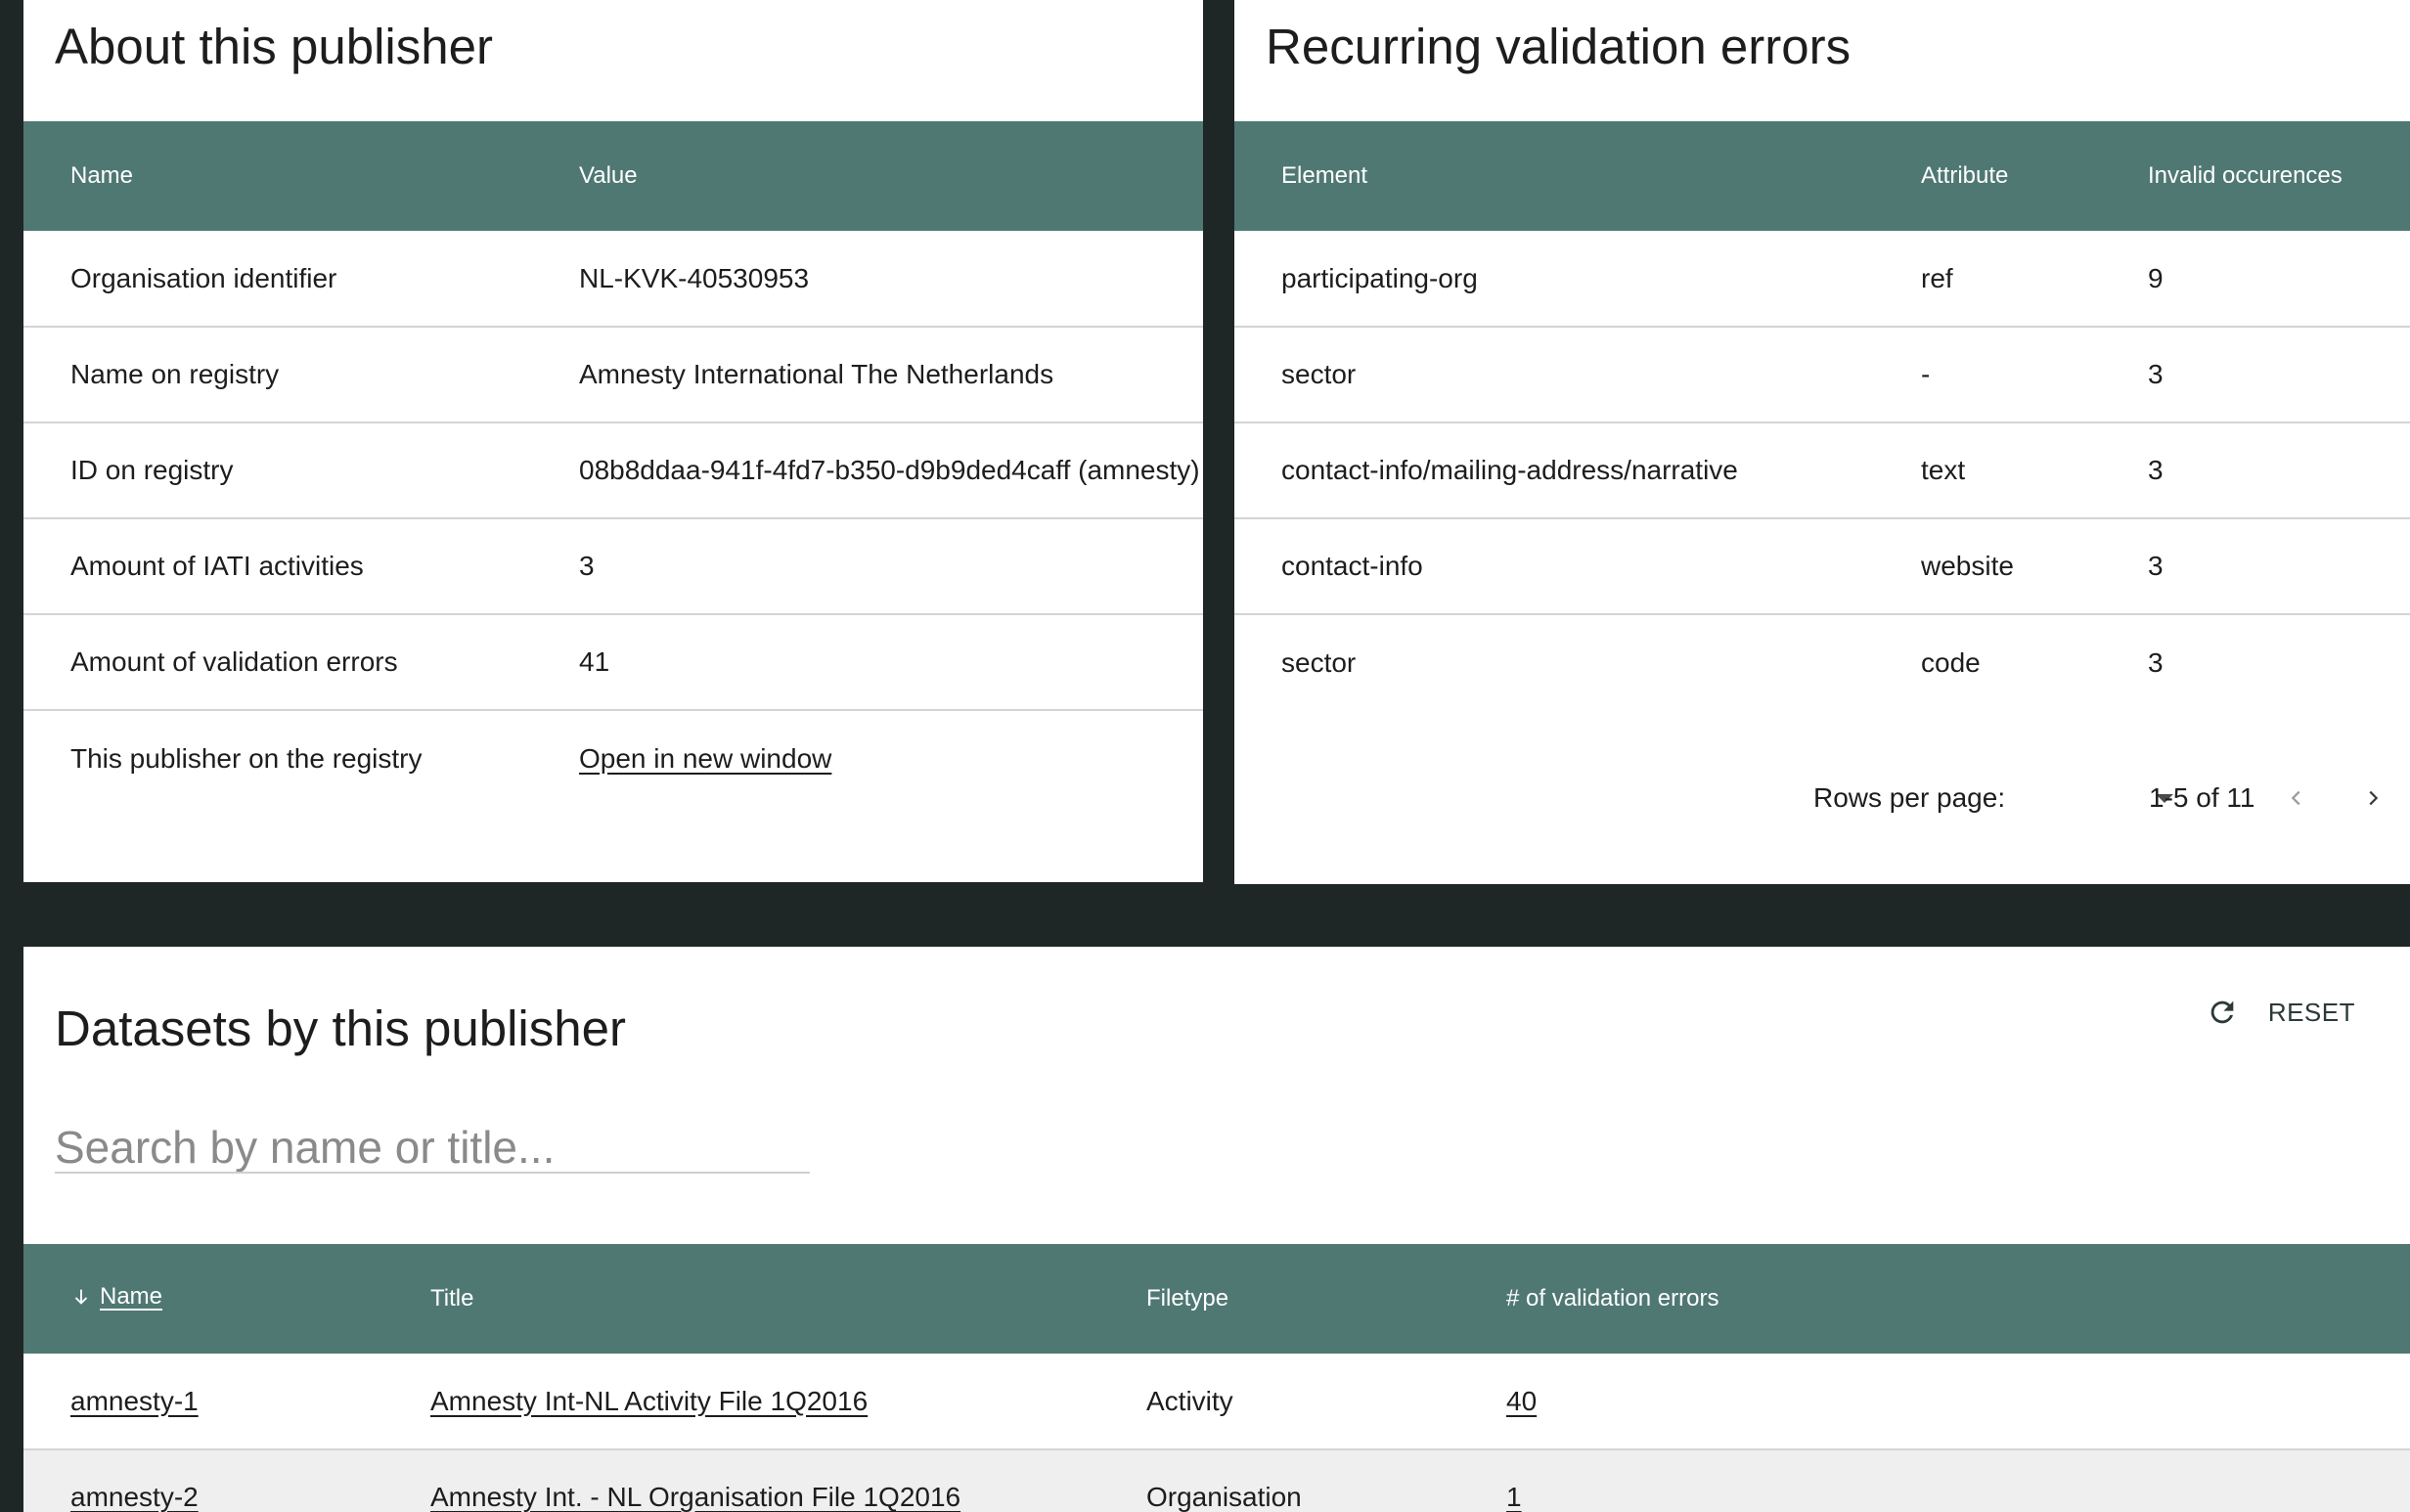  What do you see at coordinates (1822, 662) in the screenshot?
I see `table-row: sector code 3` at bounding box center [1822, 662].